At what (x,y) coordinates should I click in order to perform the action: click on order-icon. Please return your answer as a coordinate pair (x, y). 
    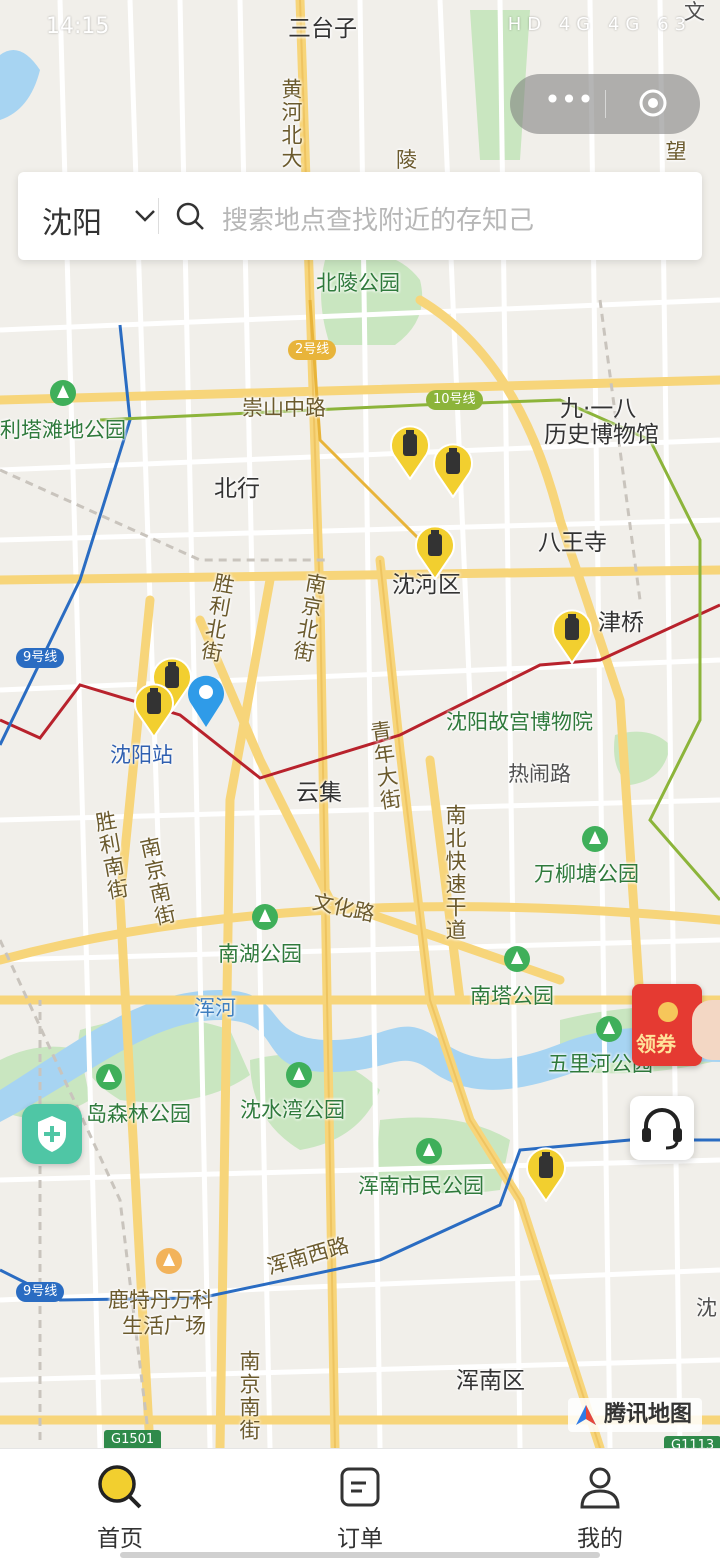
    Looking at the image, I should click on (360, 1487).